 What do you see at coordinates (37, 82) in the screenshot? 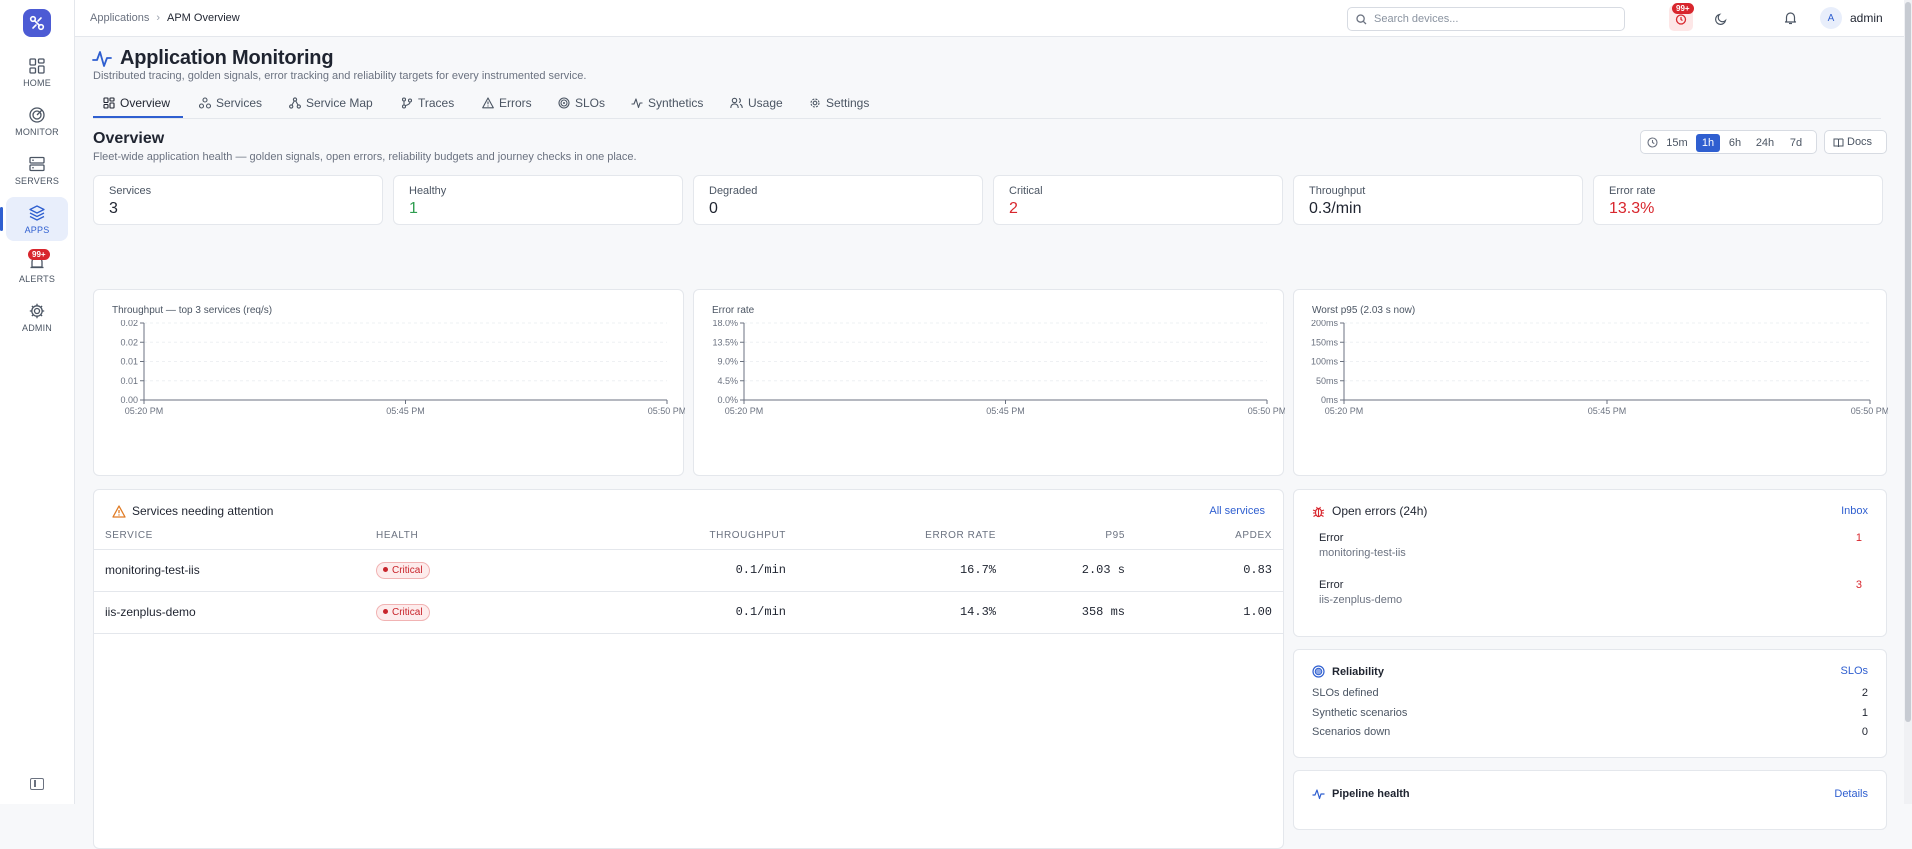
I see `nav-home-label: HOME` at bounding box center [37, 82].